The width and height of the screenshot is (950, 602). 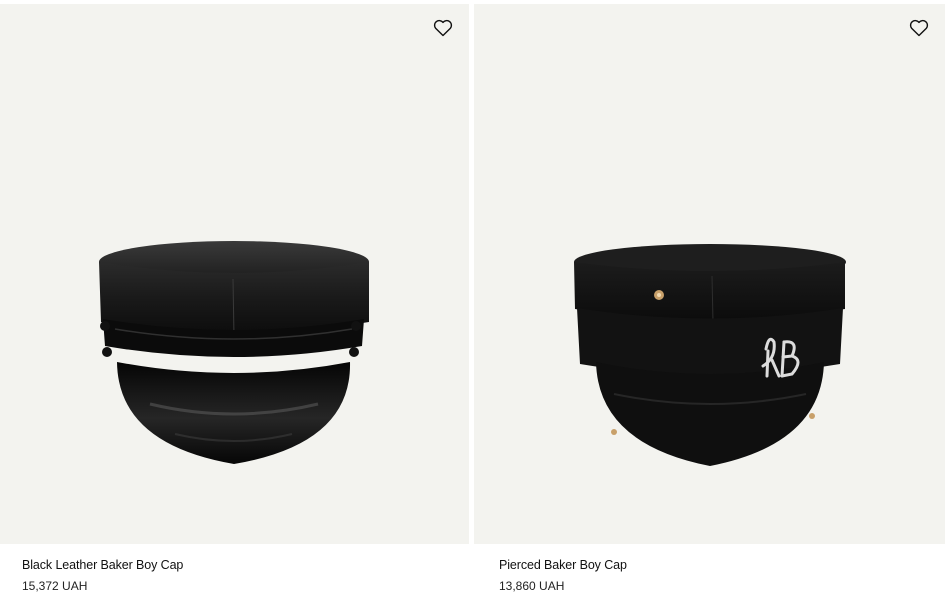 I want to click on product-info: Pierced Baker Boy Cap 13,860 UAH, so click(x=709, y=568).